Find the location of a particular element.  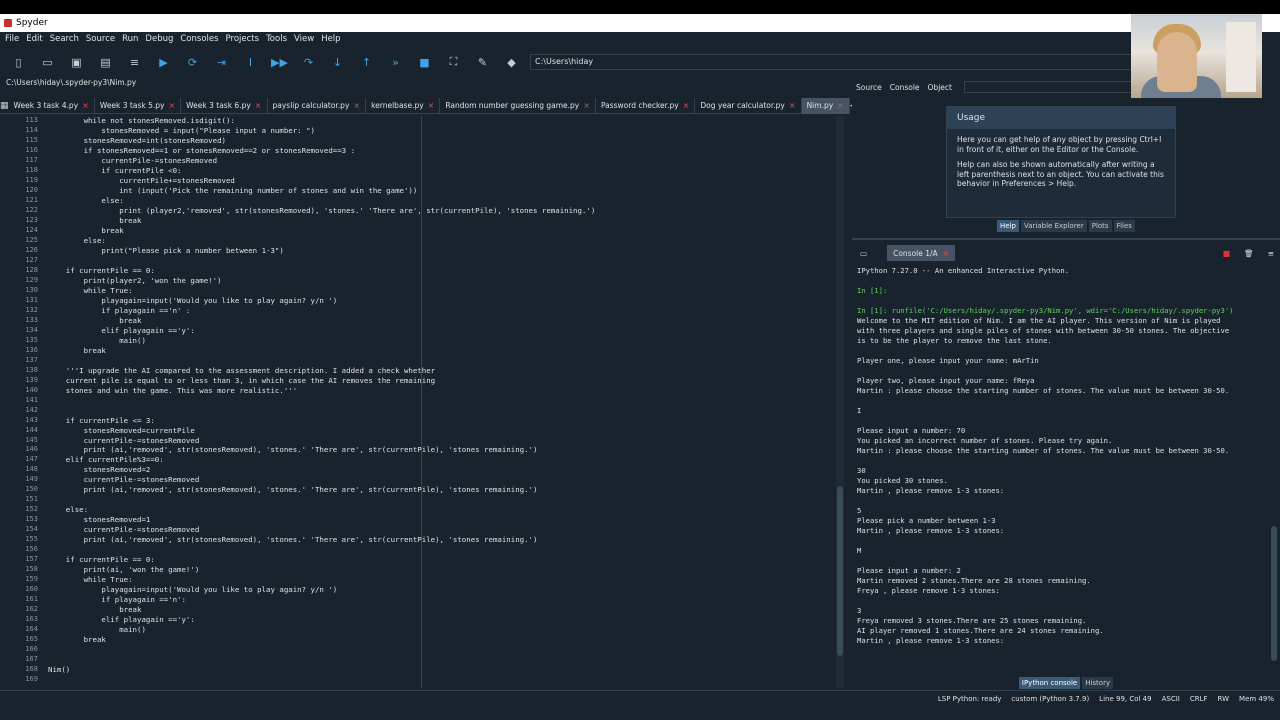

python-path-icon: ◆ is located at coordinates (511, 62).